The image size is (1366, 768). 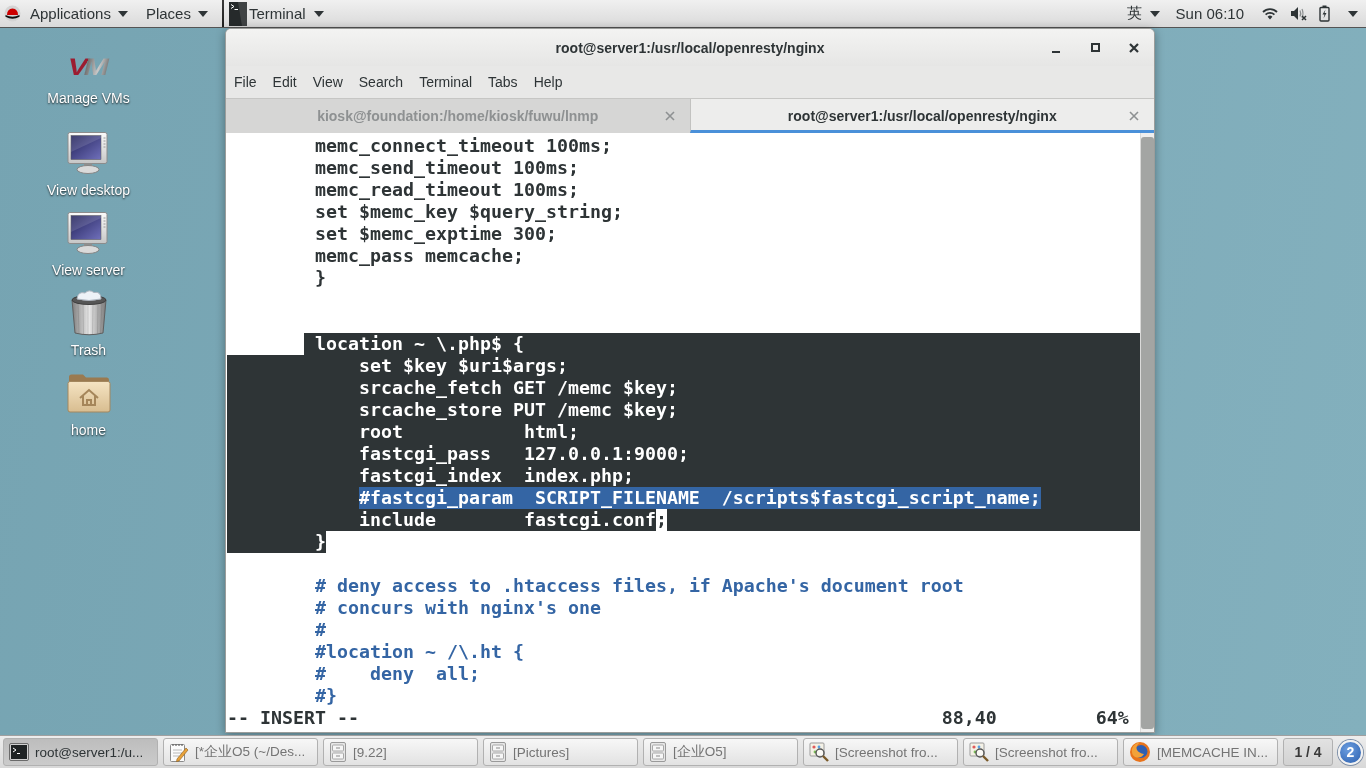 I want to click on panel-menu-button: Places, so click(x=175, y=13).